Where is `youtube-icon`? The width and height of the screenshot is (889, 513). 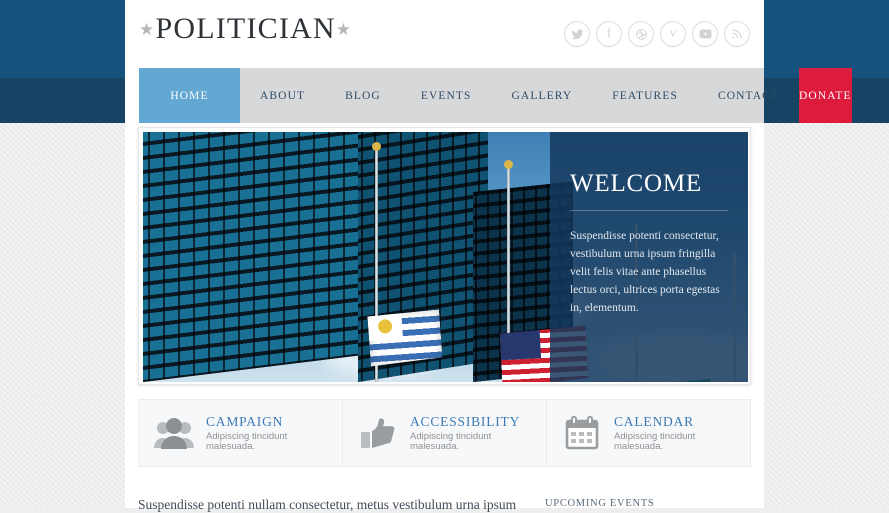 youtube-icon is located at coordinates (705, 34).